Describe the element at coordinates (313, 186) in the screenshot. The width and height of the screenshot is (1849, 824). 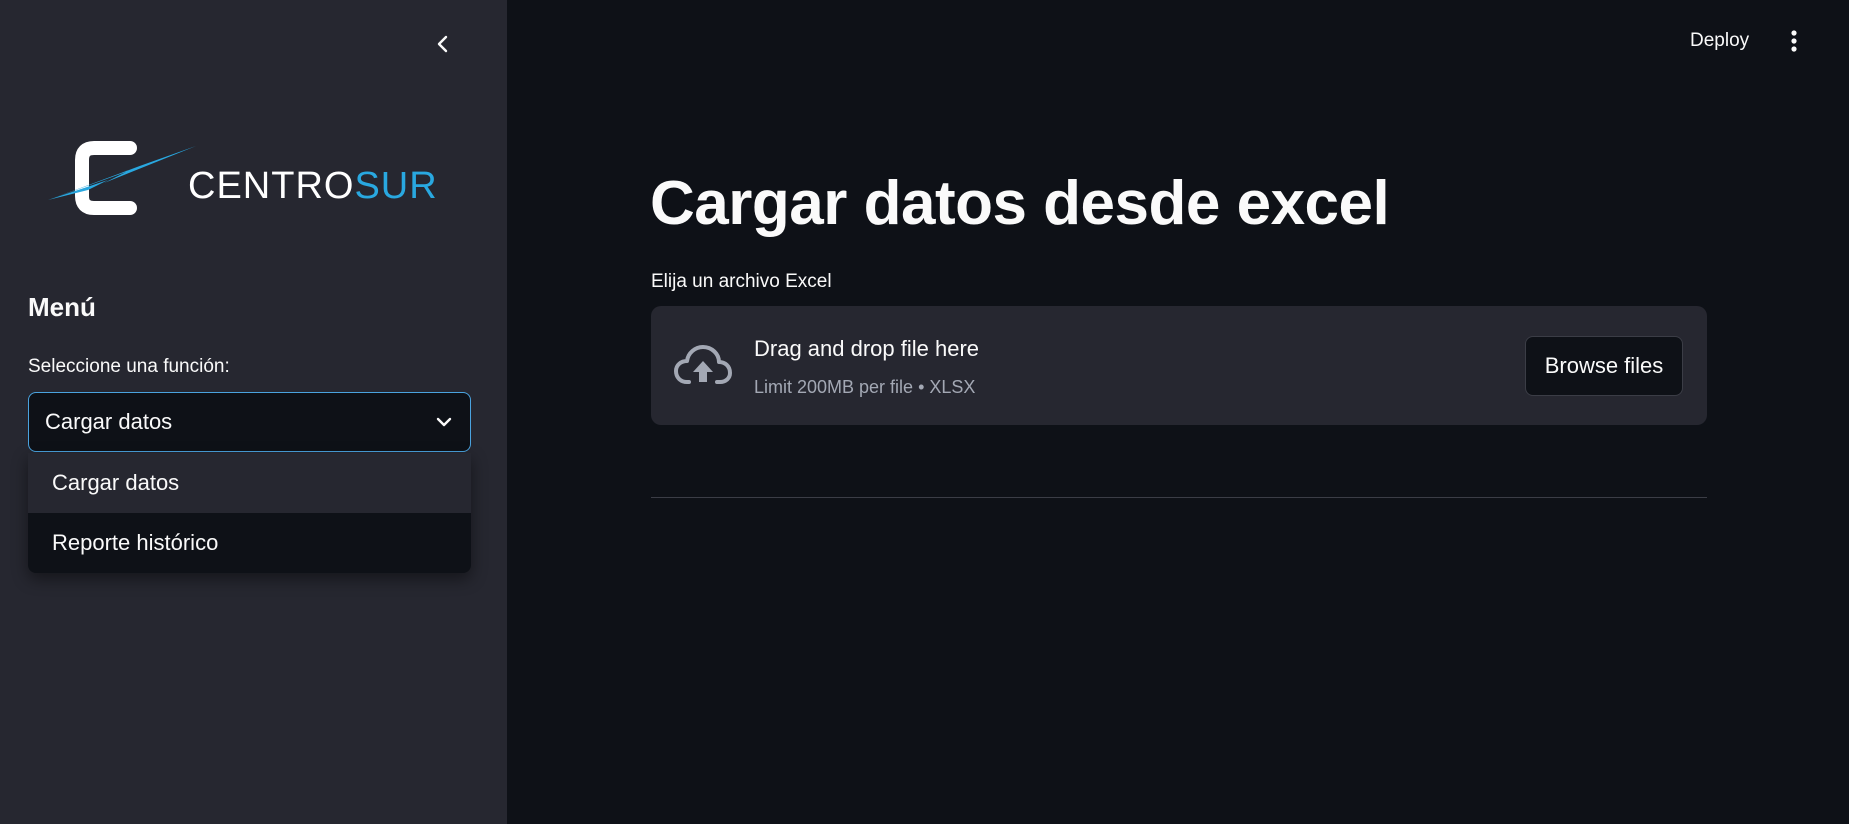
I see `svg-text: CENTROSUR` at that location.